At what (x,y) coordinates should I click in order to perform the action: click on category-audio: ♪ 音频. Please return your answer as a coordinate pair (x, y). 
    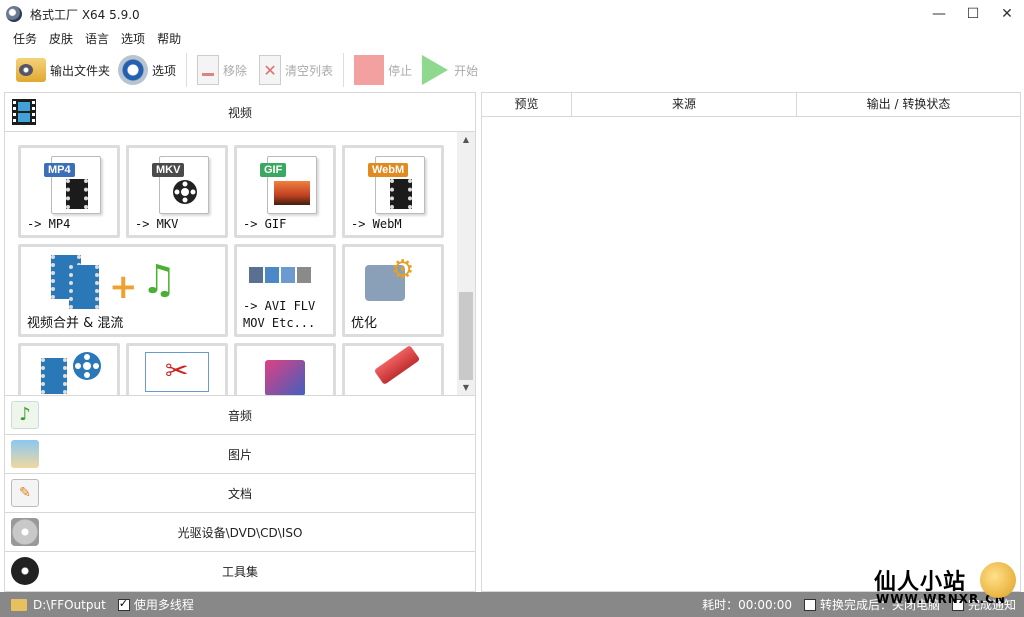
    Looking at the image, I should click on (240, 415).